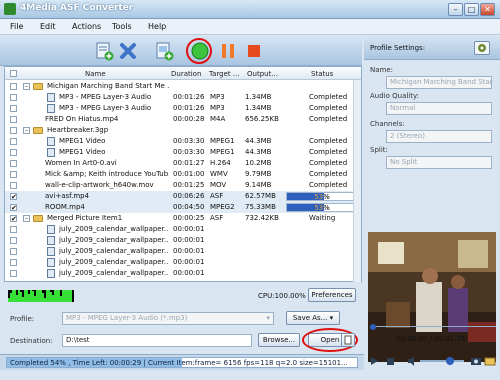 Image resolution: width=500 pixels, height=380 pixels. Describe the element at coordinates (471, 9) in the screenshot. I see `maximize-button: □` at that location.